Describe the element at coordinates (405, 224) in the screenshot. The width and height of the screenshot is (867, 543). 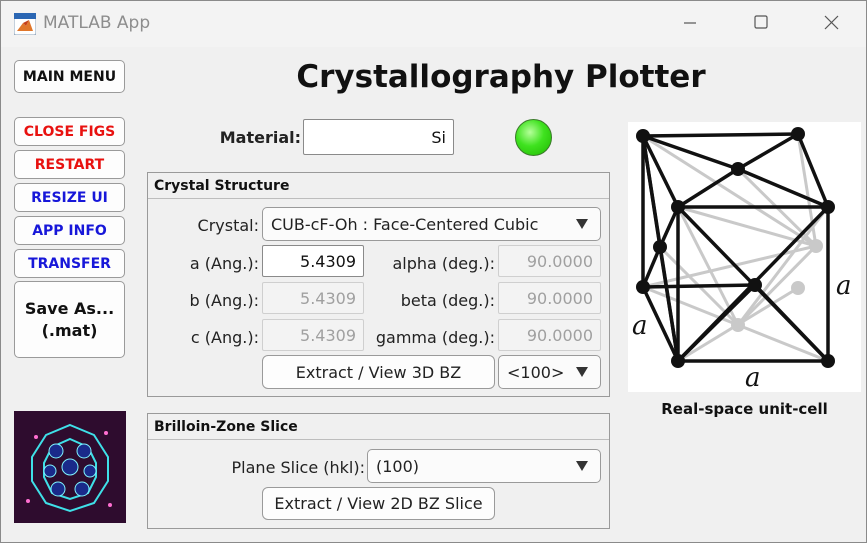
I see `crystal-dropdown-value: CUB-cF-Oh : Face-Centered Cubic` at that location.